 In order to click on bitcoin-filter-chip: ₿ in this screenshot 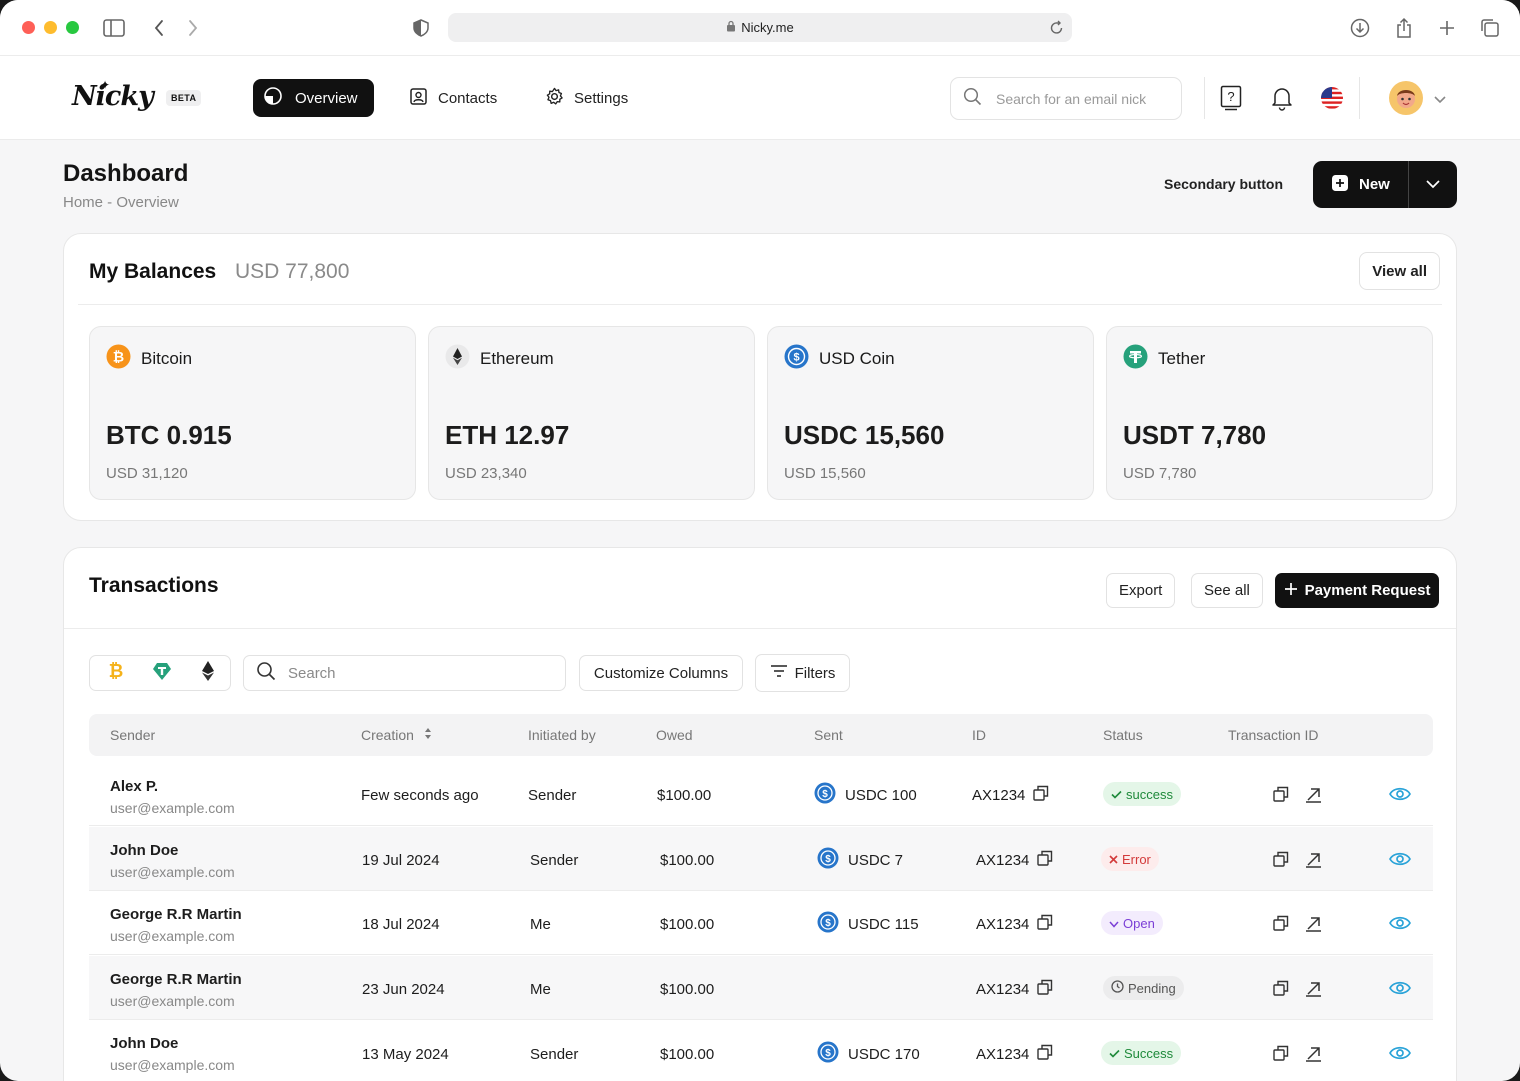, I will do `click(116, 673)`.